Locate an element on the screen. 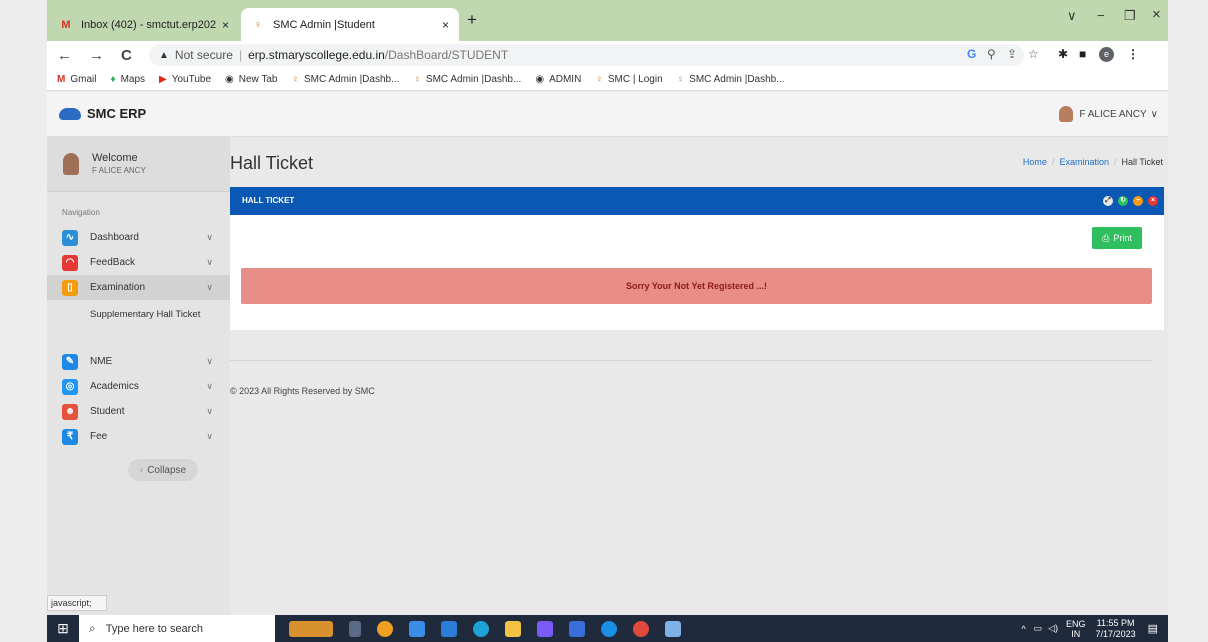  sidebar-item-student: ☻ Student ∨ is located at coordinates (138, 411).